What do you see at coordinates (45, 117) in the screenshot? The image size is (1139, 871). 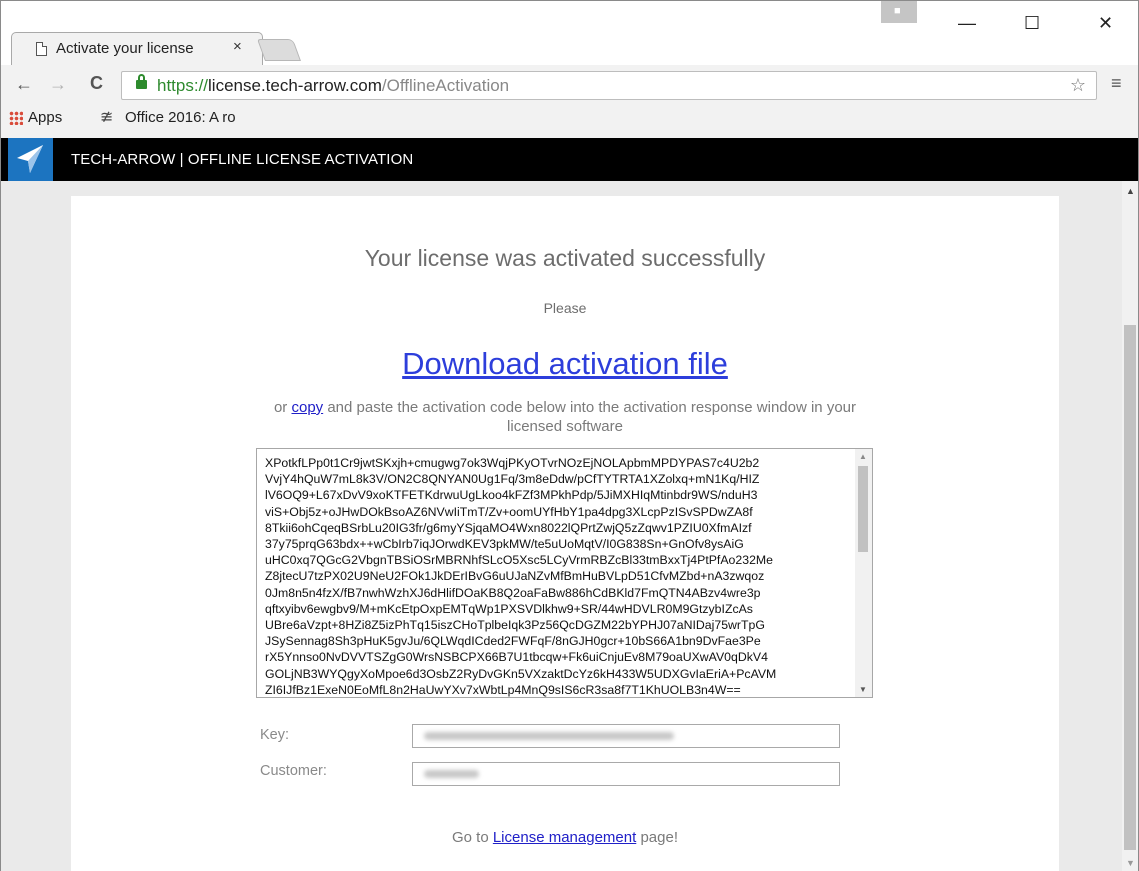 I see `bookmark-apps: Apps` at bounding box center [45, 117].